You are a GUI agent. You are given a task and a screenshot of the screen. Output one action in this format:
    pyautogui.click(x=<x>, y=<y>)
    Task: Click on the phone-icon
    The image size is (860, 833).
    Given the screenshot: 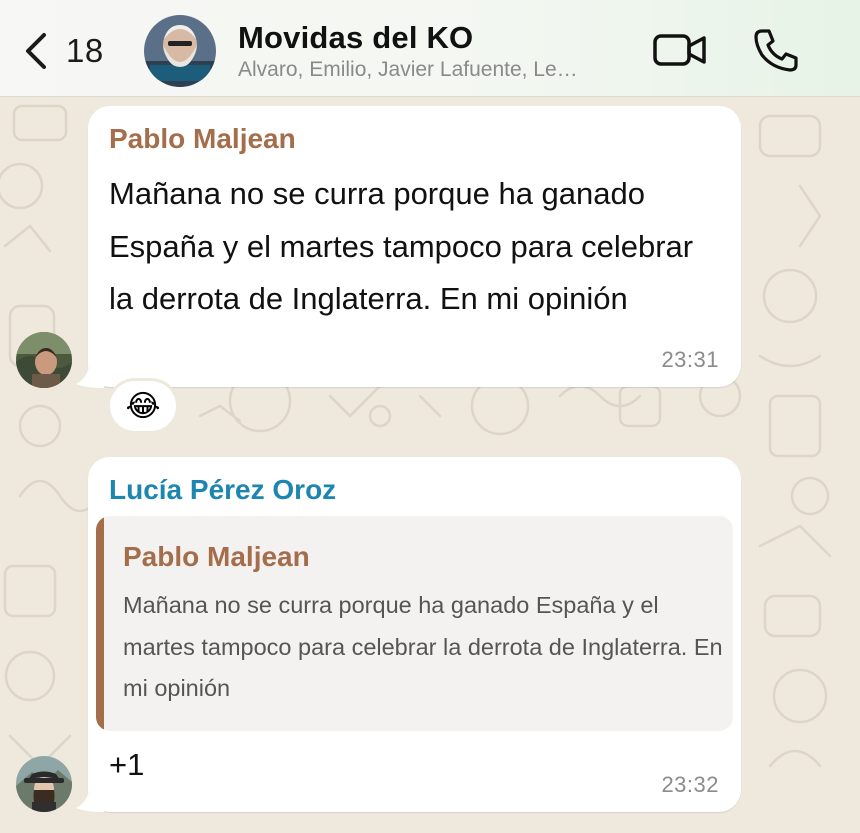 What is the action you would take?
    pyautogui.click(x=776, y=50)
    